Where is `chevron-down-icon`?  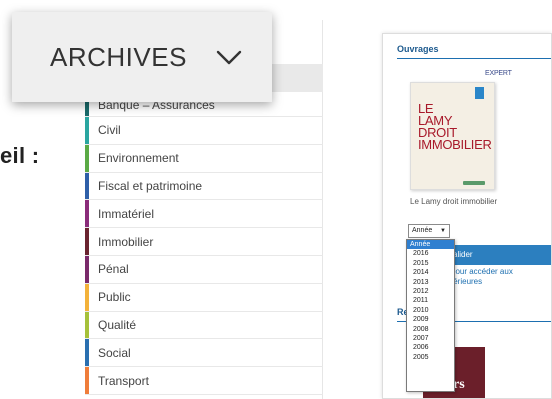 chevron-down-icon is located at coordinates (229, 57).